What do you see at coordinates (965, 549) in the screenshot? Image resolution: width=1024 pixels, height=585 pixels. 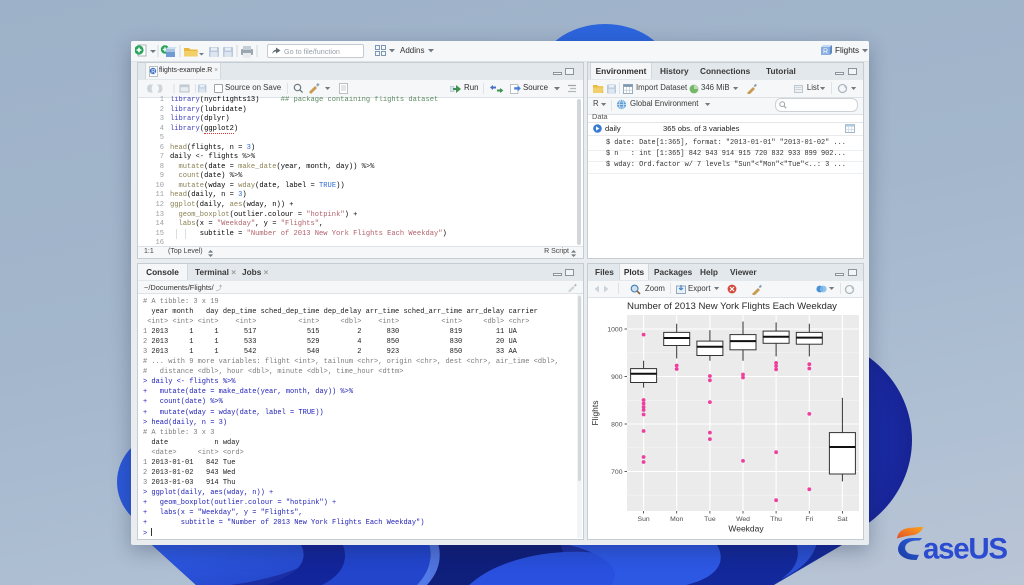 I see `svg-text: aseUS` at bounding box center [965, 549].